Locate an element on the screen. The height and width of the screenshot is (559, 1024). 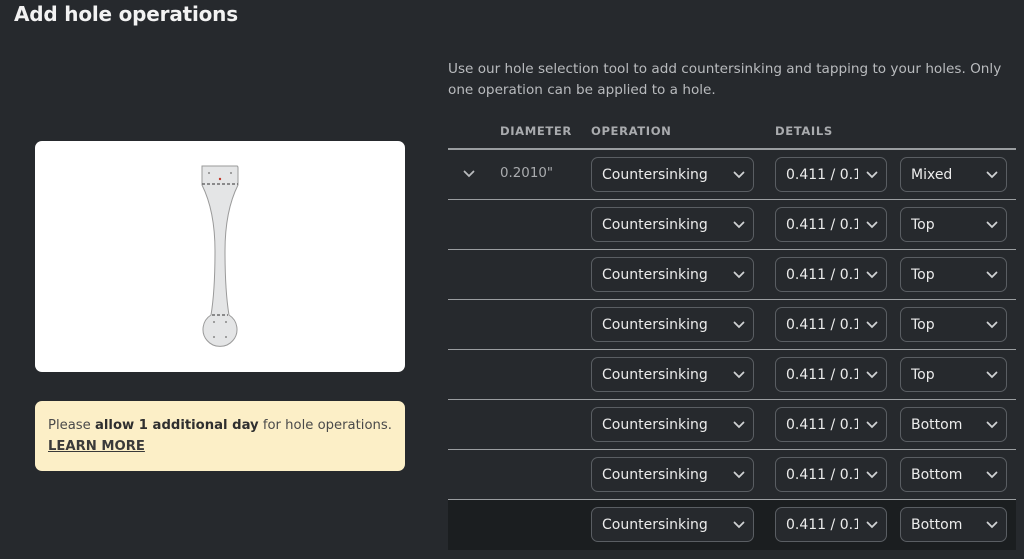
part-preview is located at coordinates (220, 256).